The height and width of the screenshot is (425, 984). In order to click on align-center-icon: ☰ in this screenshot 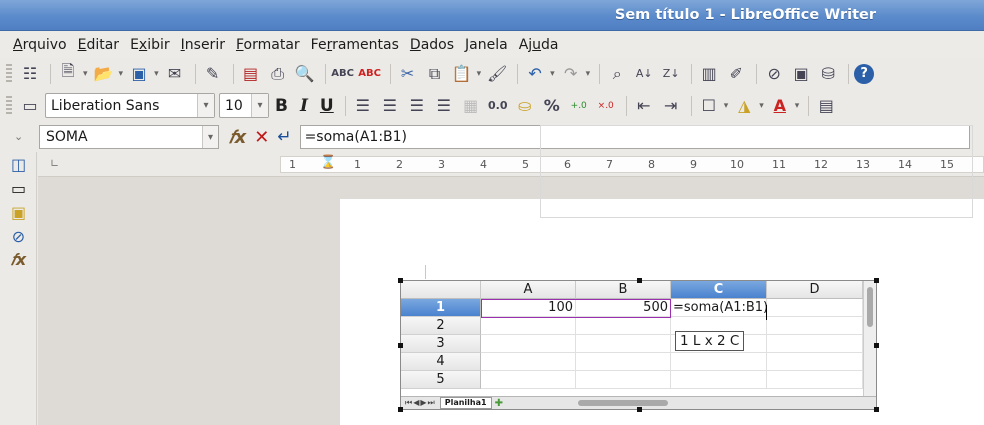, I will do `click(390, 106)`.